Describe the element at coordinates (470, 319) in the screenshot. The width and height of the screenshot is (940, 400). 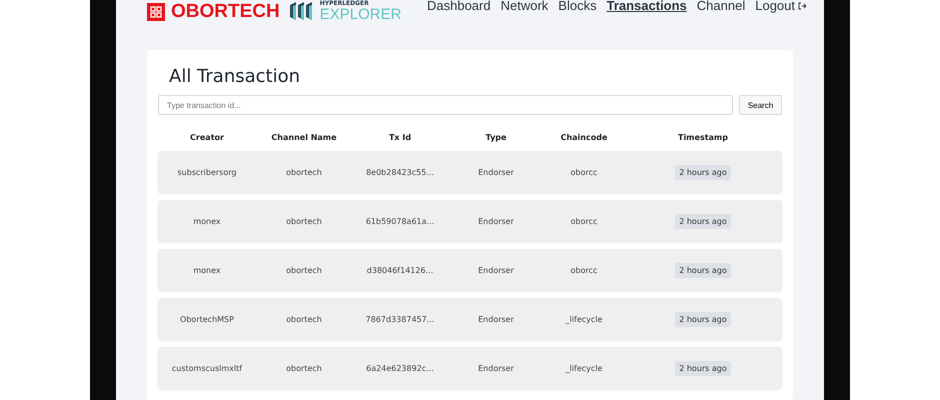
I see `table-row: ObortechMSP obortech 7867d3387457... Endorser _lifecycle 2 hours ago` at that location.